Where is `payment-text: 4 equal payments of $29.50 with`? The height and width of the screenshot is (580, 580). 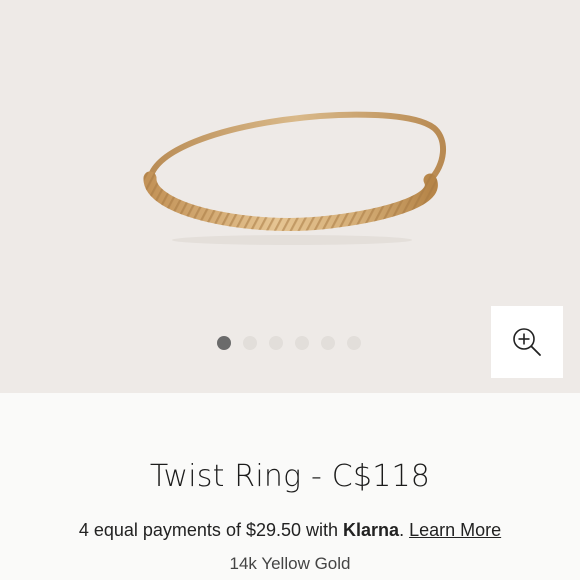
payment-text: 4 equal payments of $29.50 with is located at coordinates (211, 530).